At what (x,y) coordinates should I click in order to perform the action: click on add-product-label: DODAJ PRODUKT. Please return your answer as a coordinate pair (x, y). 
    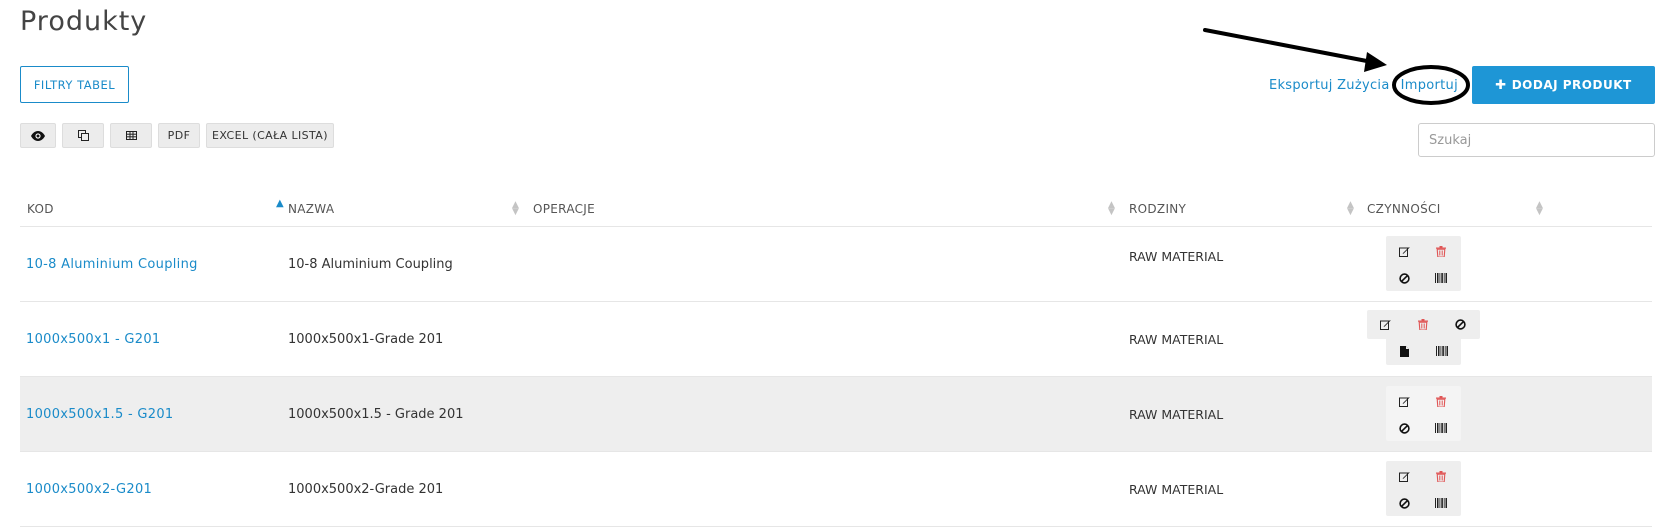
    Looking at the image, I should click on (1571, 85).